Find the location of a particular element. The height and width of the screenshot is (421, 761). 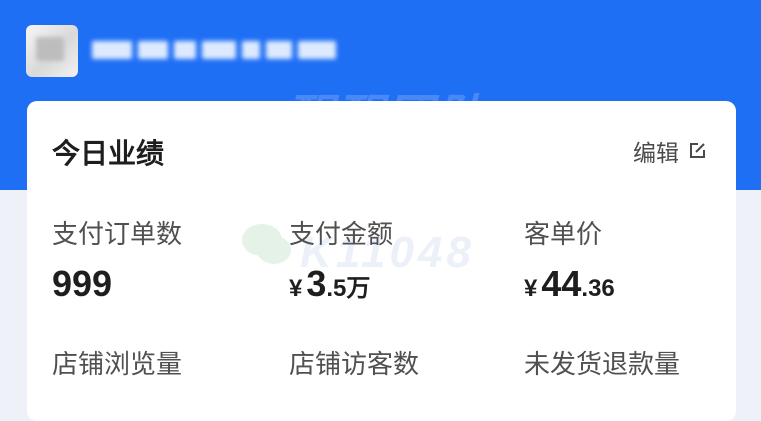

metric-label: 店铺浏览量 is located at coordinates (117, 365).